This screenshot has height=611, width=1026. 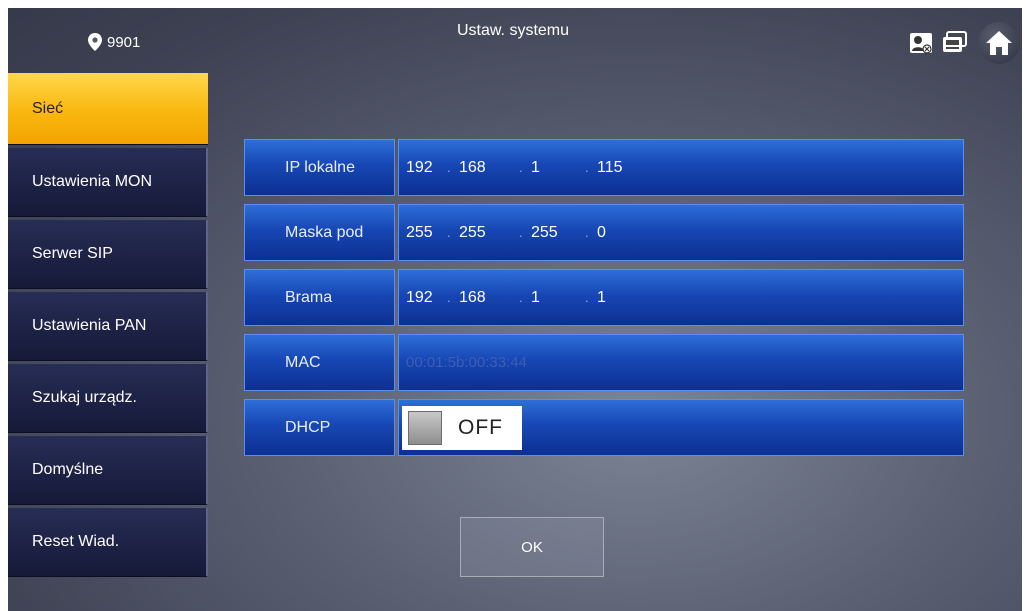 I want to click on gateway-octet: 168, so click(x=489, y=298).